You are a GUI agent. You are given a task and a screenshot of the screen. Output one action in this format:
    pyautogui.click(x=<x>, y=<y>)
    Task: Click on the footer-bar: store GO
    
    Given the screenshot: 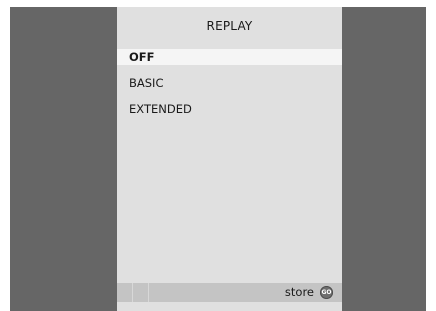 What is the action you would take?
    pyautogui.click(x=229, y=292)
    